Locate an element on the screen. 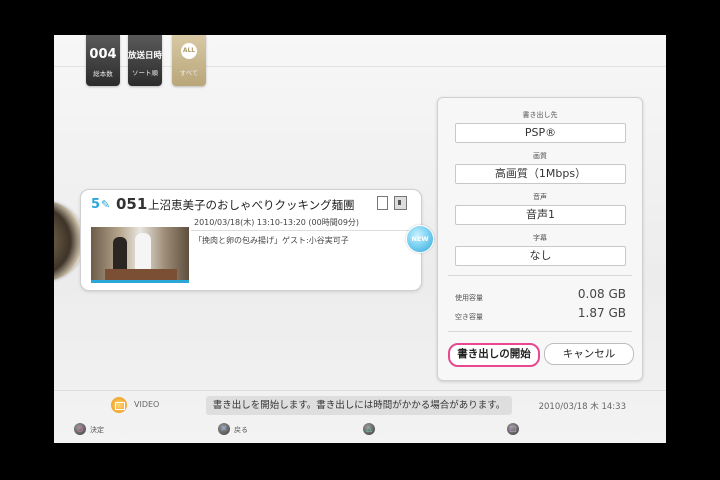 The image size is (720, 480). free-capacity-label: 空き容量 is located at coordinates (469, 317).